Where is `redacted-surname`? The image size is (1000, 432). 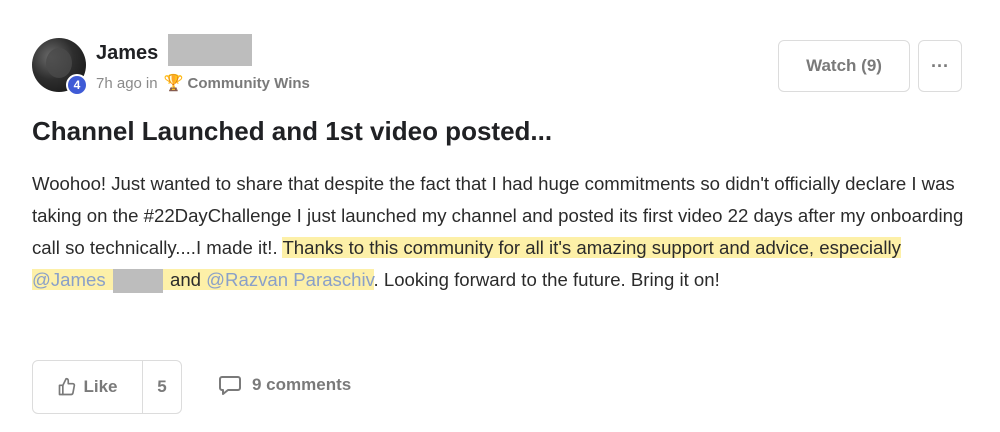 redacted-surname is located at coordinates (210, 50).